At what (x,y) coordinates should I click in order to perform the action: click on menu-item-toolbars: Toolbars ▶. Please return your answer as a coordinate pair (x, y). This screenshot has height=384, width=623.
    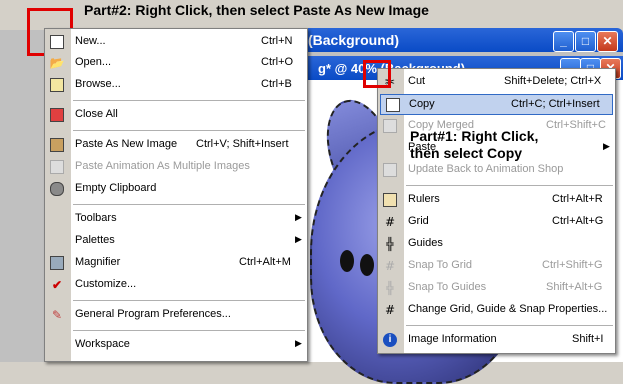
    Looking at the image, I should click on (176, 219).